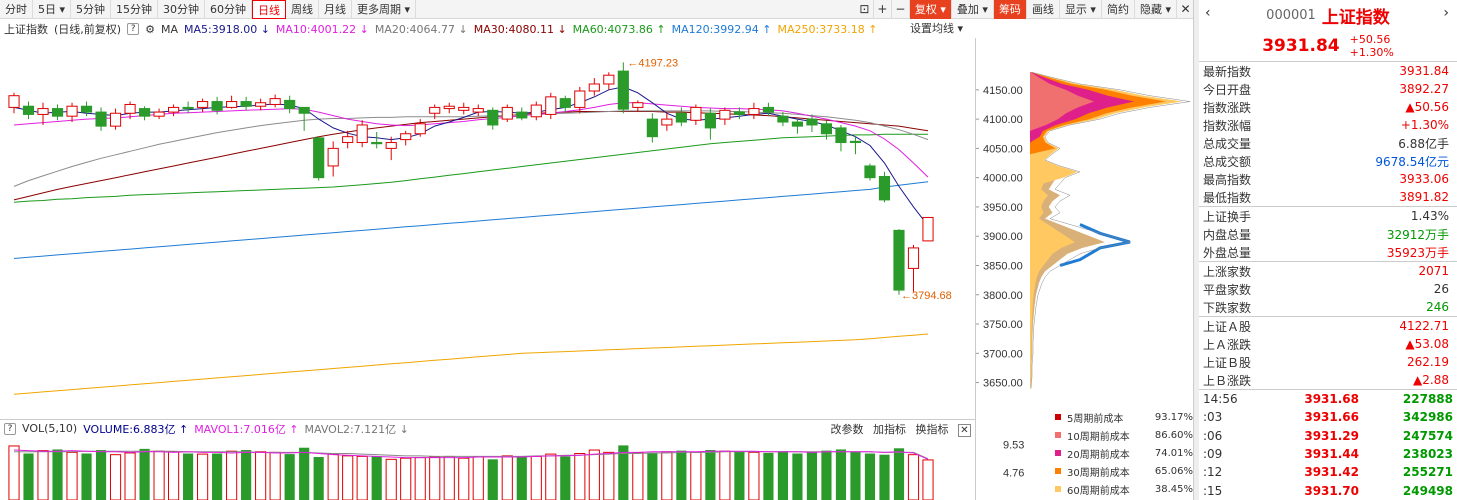  I want to click on edit-params-button: 改参数, so click(847, 429).